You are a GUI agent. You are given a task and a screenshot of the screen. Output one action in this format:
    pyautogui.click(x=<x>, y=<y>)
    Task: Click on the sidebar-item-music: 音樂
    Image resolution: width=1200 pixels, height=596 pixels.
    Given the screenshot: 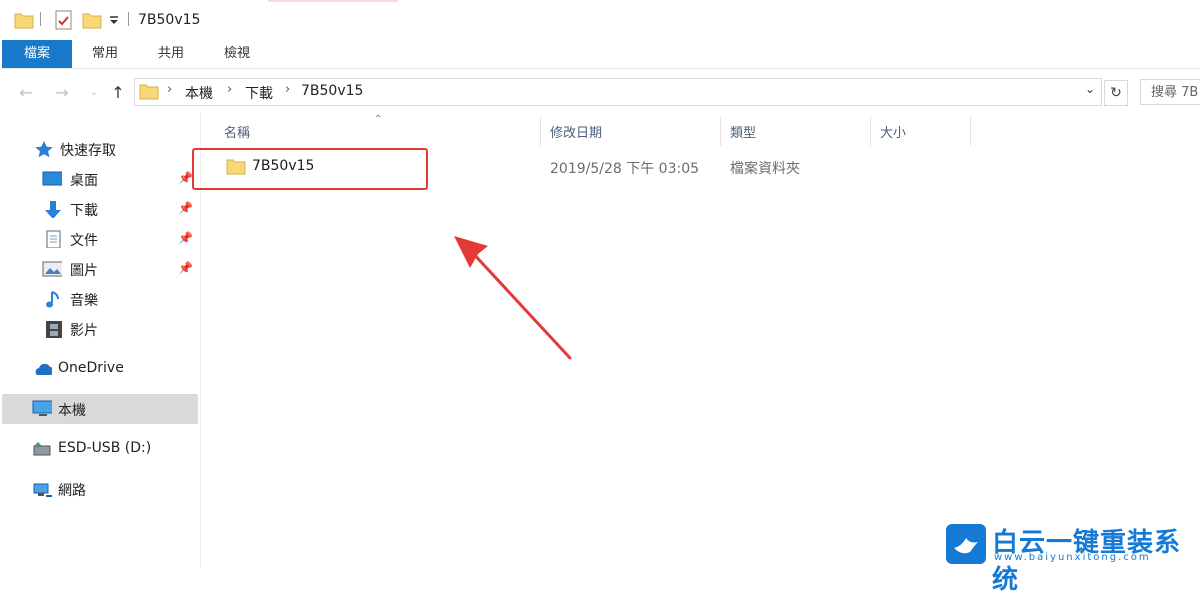 What is the action you would take?
    pyautogui.click(x=99, y=299)
    